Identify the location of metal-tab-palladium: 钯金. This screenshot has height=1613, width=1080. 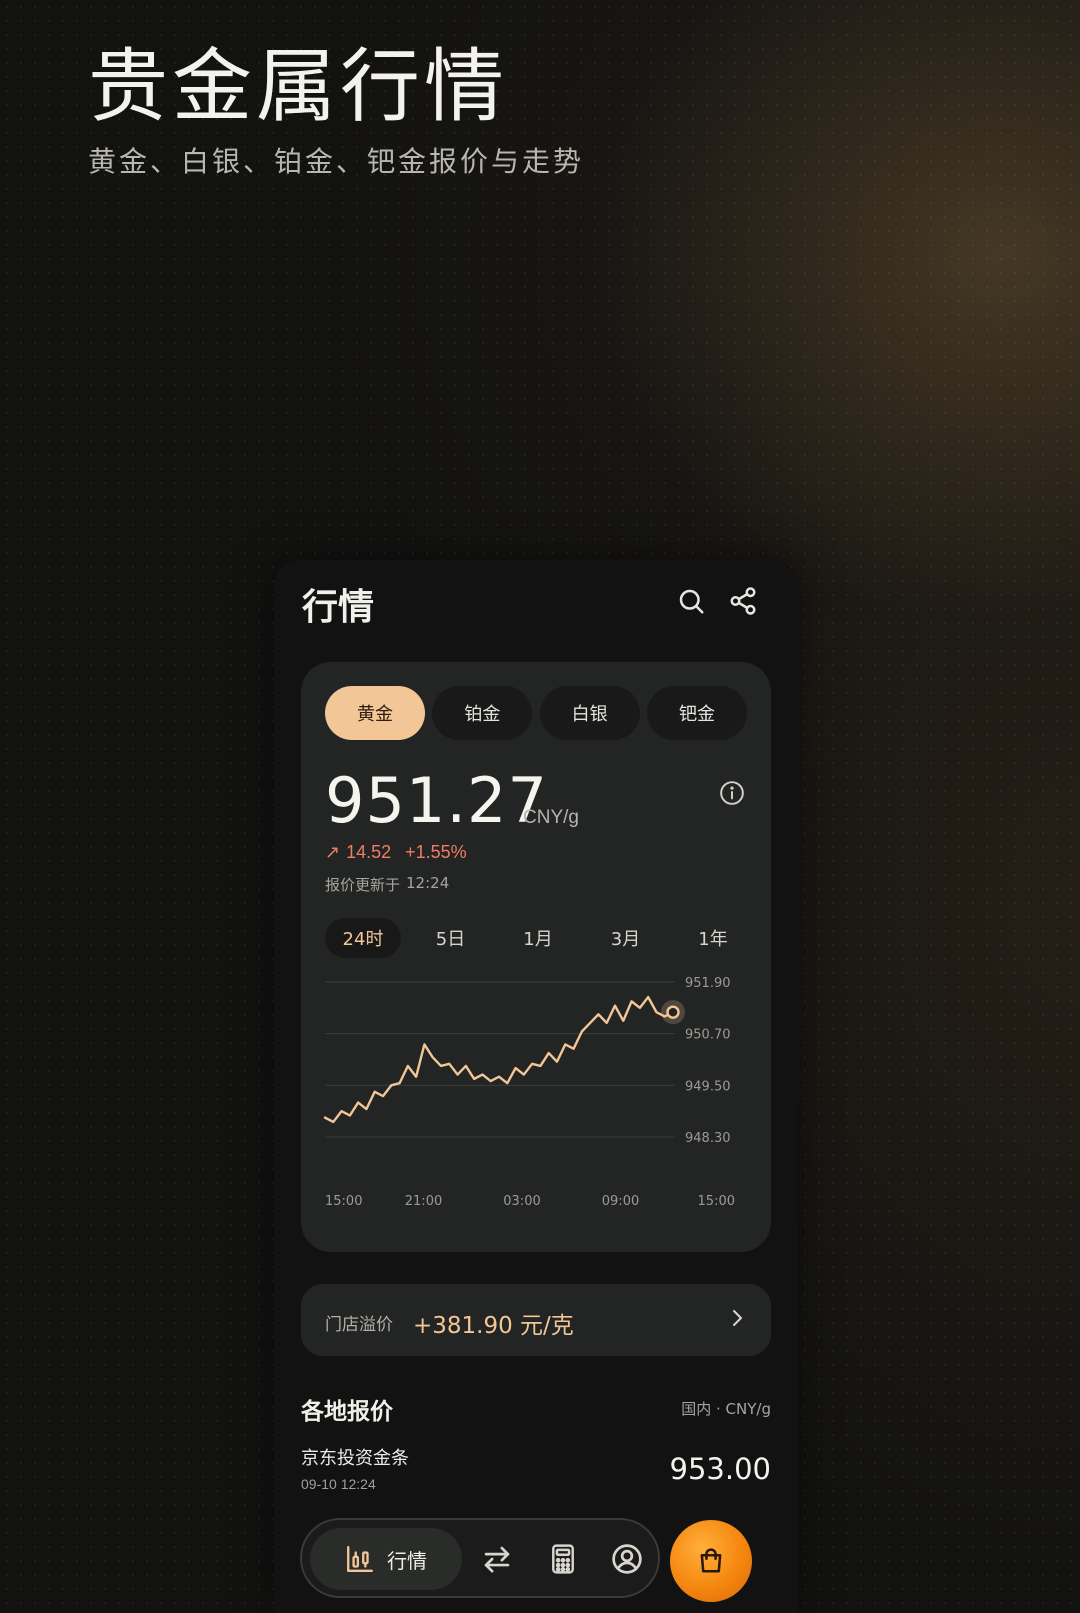
(696, 713).